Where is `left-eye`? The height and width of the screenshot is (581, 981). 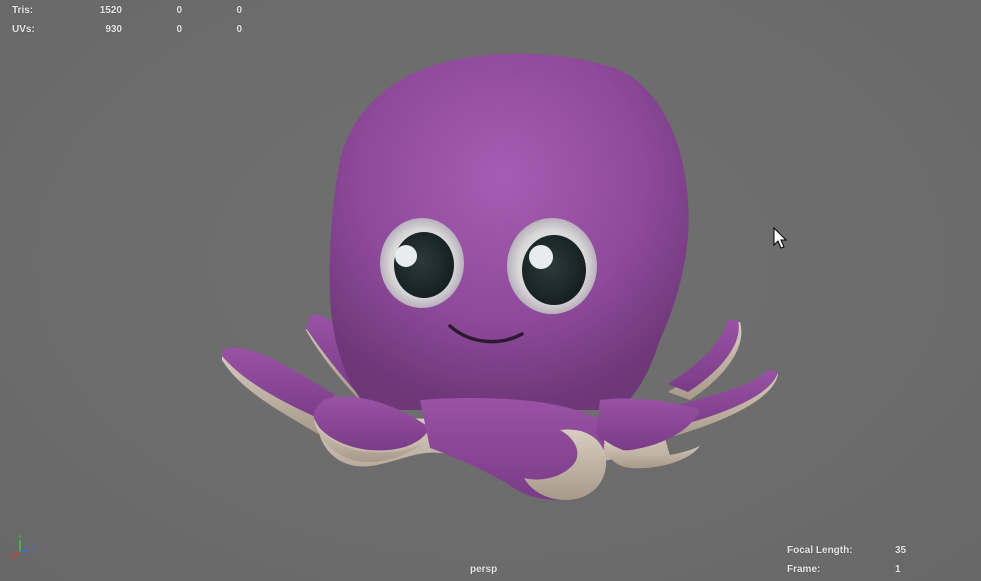
left-eye is located at coordinates (422, 263).